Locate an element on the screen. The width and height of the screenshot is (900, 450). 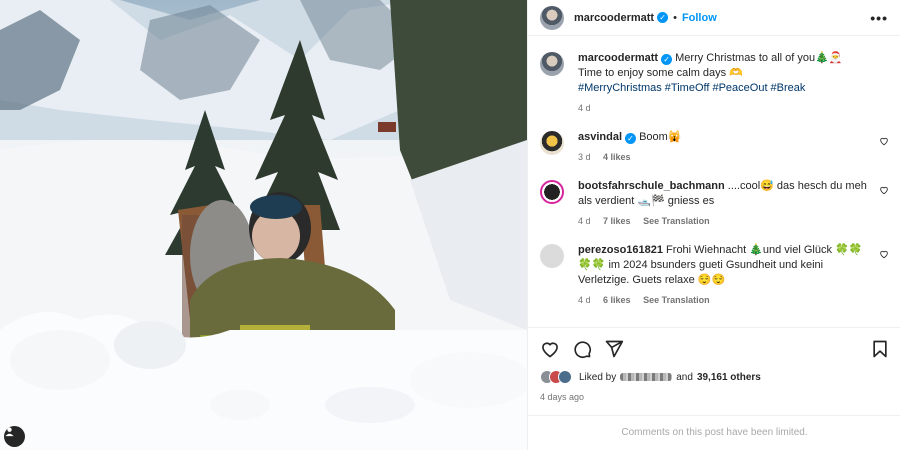
caption-time: 4 d is located at coordinates (584, 108).